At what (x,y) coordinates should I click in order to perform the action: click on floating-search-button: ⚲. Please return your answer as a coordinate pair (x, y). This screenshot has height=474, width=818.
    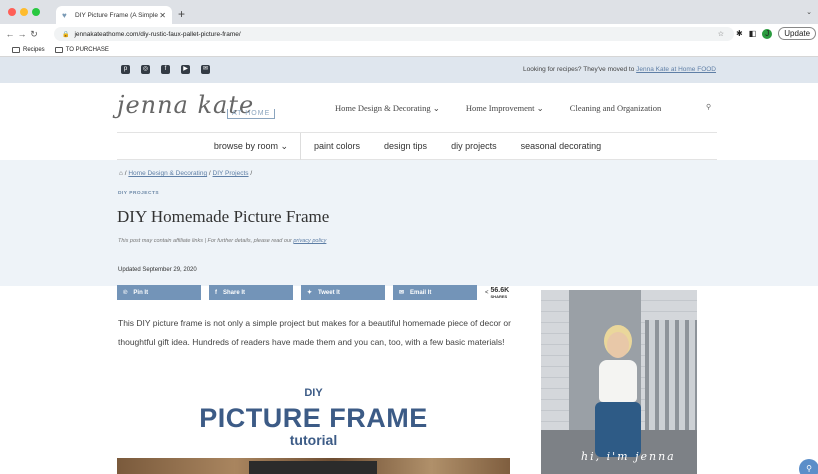
    Looking at the image, I should click on (808, 466).